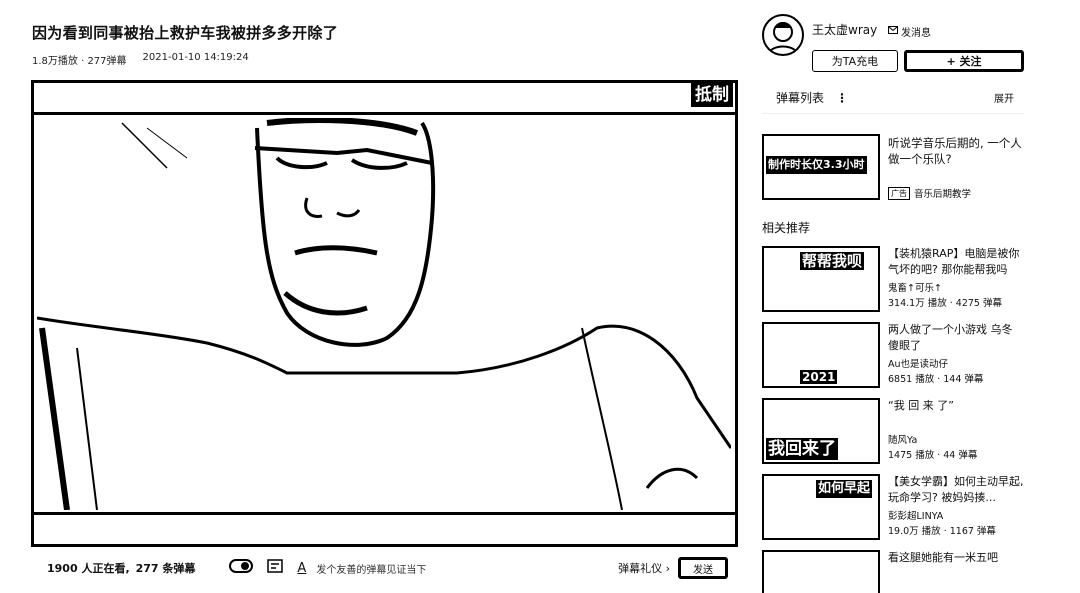 This screenshot has width=1080, height=593. Describe the element at coordinates (140, 59) in the screenshot. I see `video-meta: 1.8万播放 · 277弹幕 2021-01-10 14:19:24` at that location.